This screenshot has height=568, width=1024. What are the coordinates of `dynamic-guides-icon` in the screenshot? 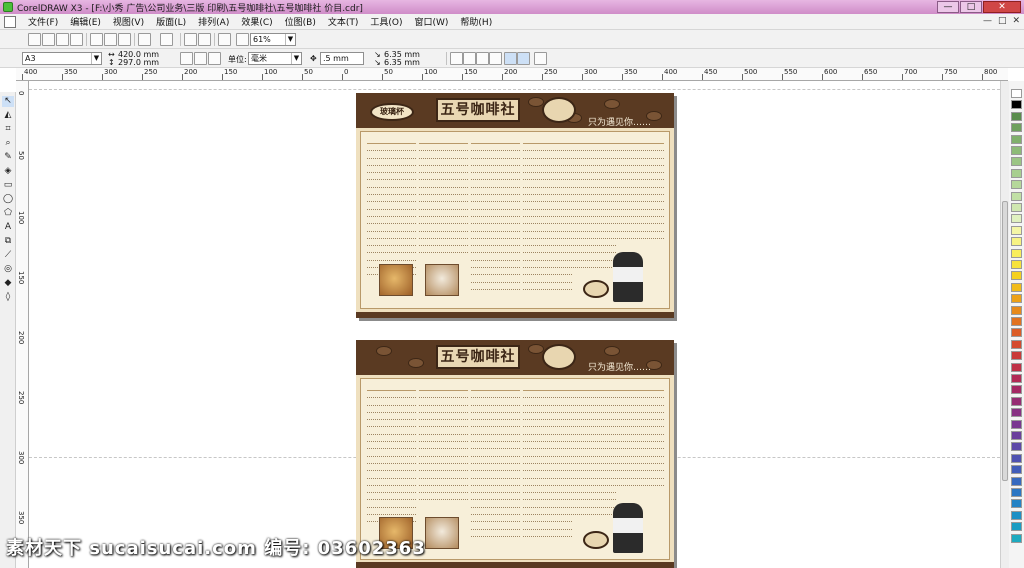 It's located at (495, 58).